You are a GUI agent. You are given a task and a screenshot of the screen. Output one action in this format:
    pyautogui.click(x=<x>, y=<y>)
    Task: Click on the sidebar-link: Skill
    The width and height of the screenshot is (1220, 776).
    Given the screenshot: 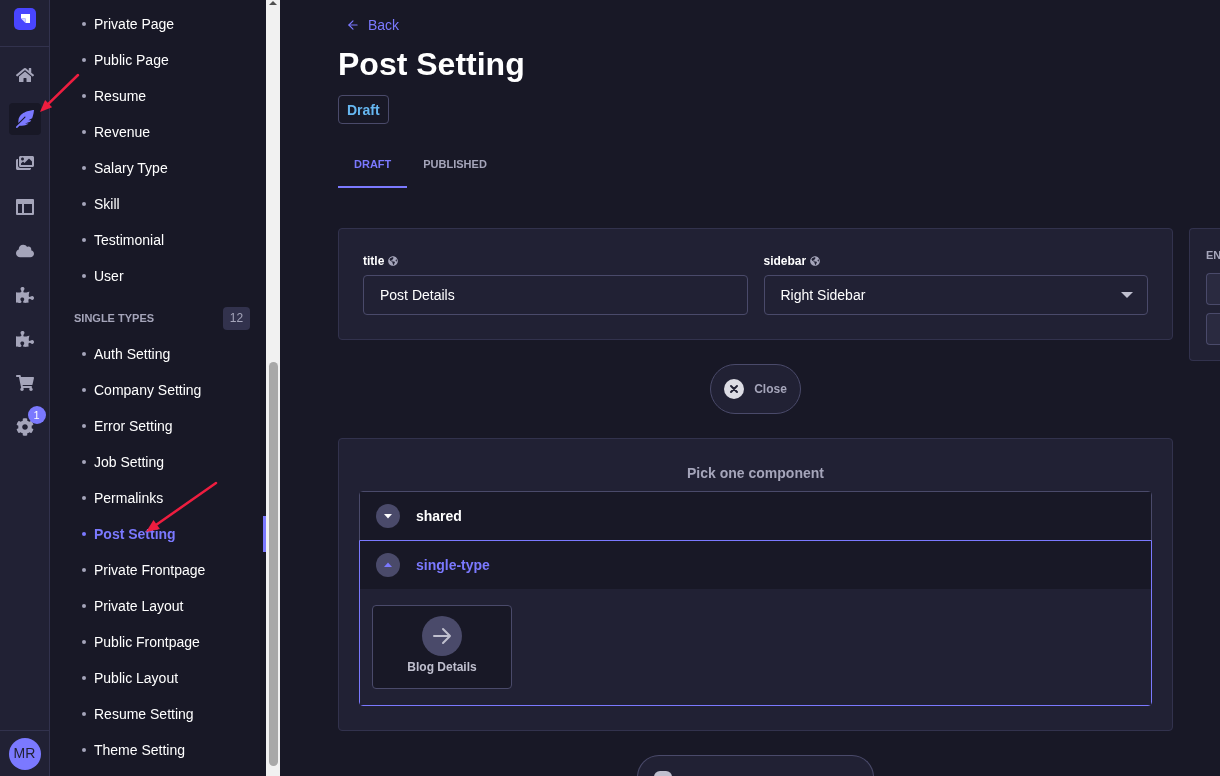 What is the action you would take?
    pyautogui.click(x=158, y=204)
    